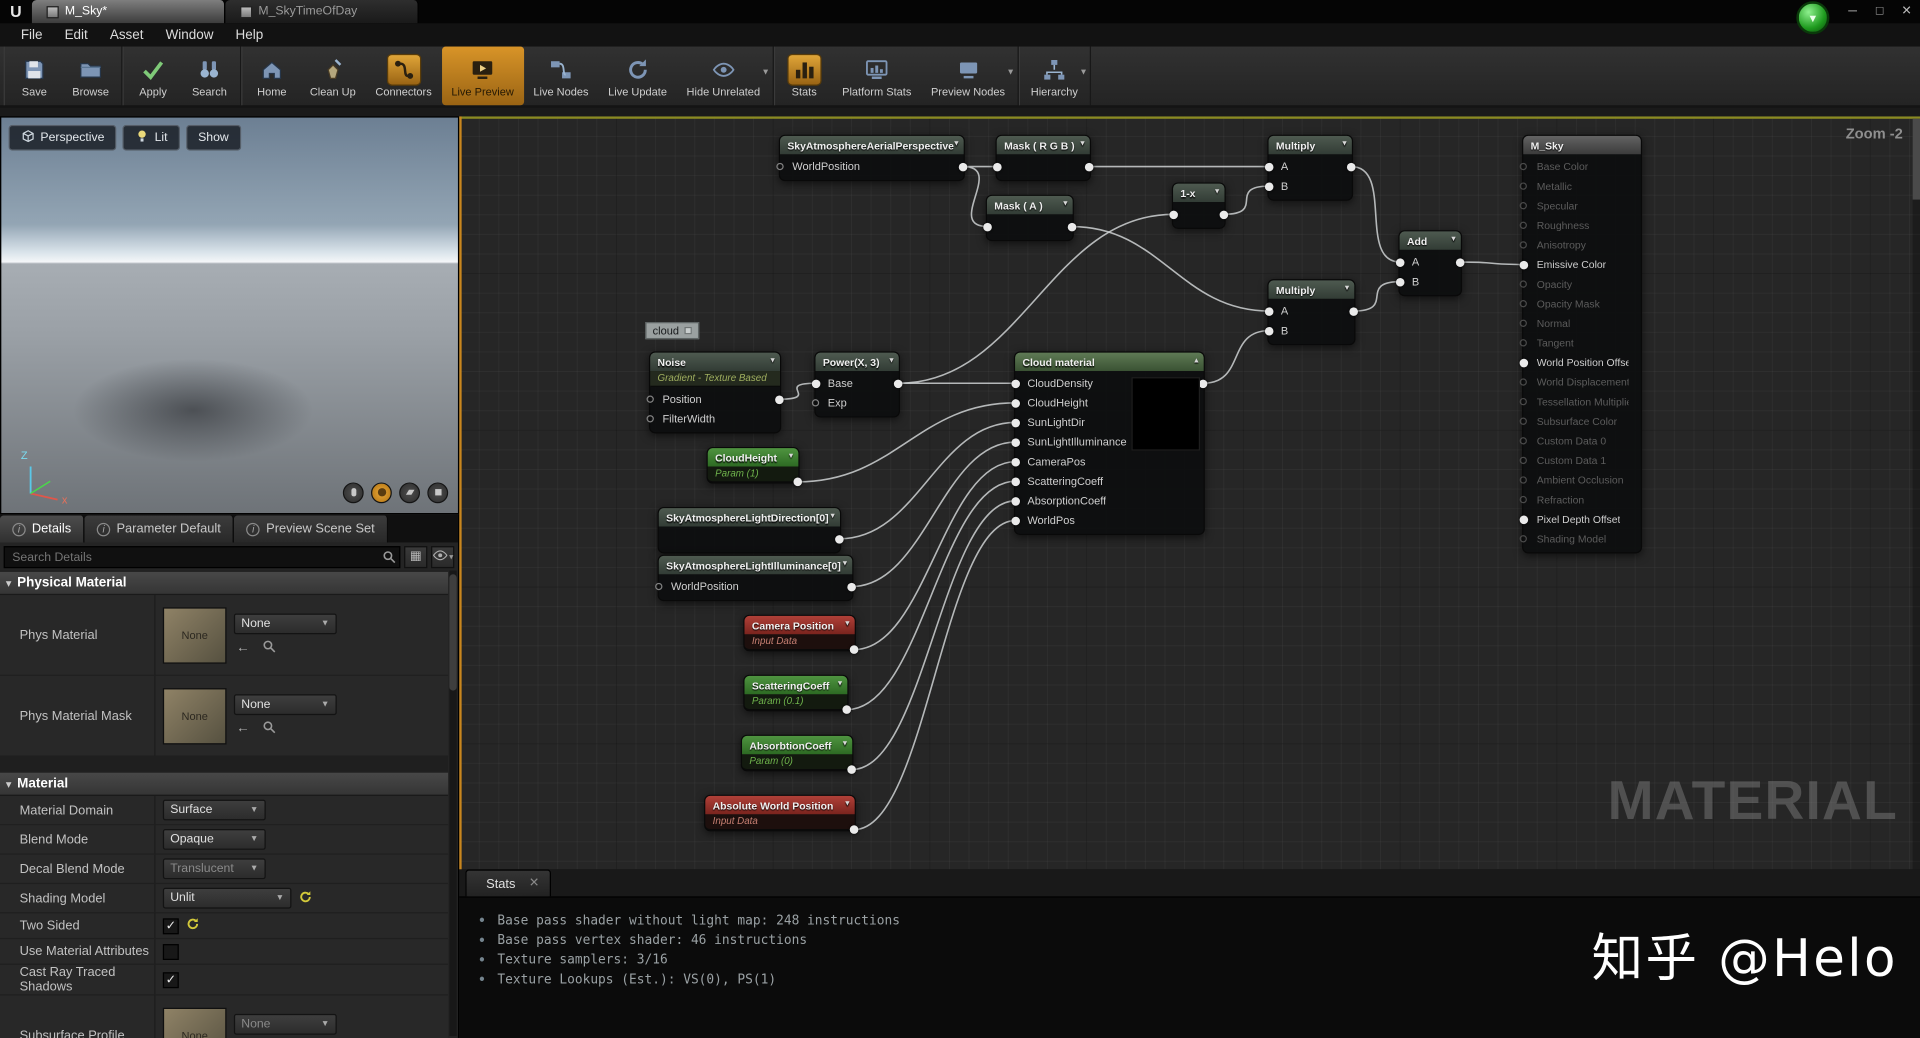 This screenshot has height=1038, width=1920. What do you see at coordinates (151, 137) in the screenshot?
I see `lit-viewport-button: Lit` at bounding box center [151, 137].